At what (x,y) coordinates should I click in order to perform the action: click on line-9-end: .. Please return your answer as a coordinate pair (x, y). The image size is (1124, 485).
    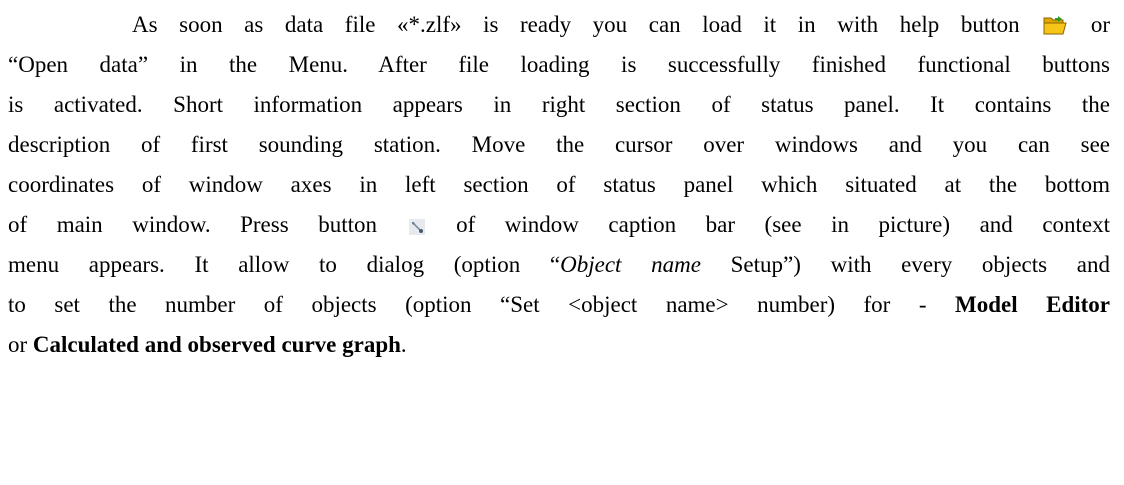
    Looking at the image, I should click on (403, 344).